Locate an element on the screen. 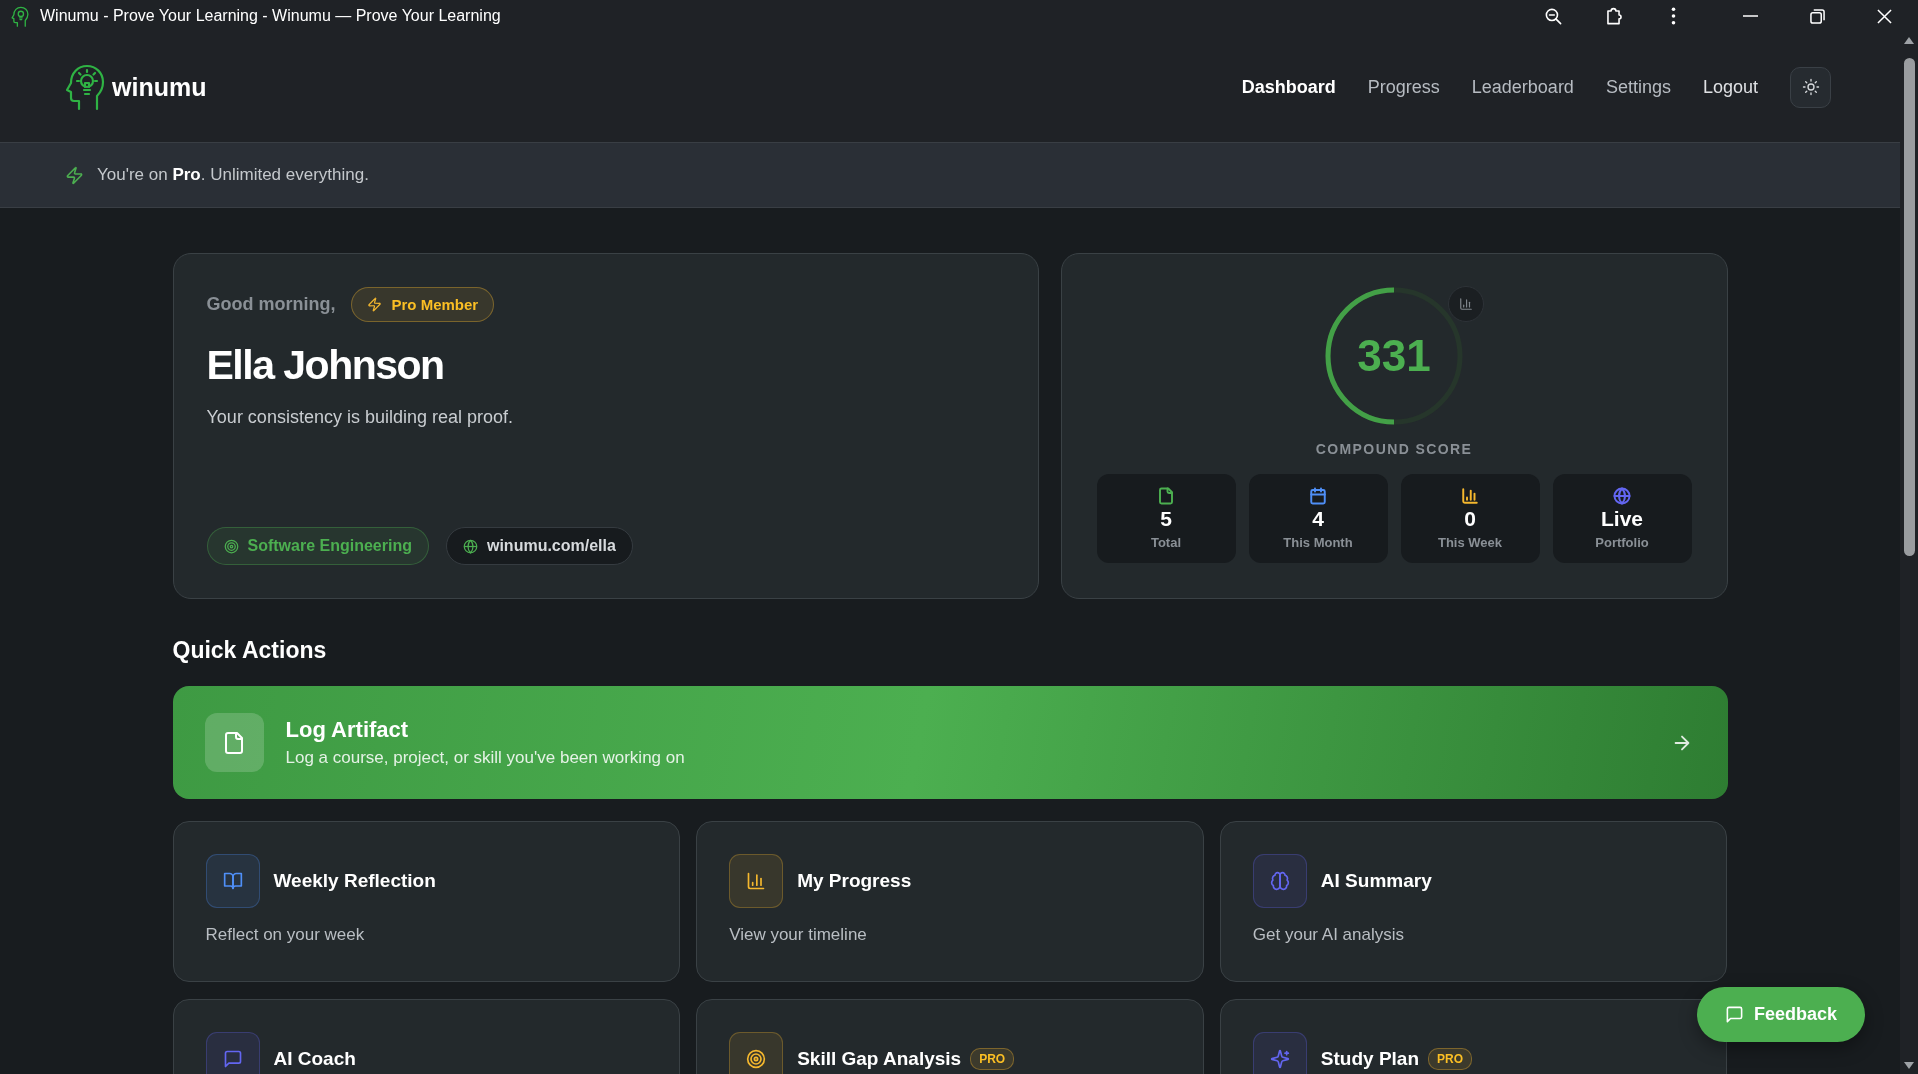  dots-menu-icon is located at coordinates (1673, 16).